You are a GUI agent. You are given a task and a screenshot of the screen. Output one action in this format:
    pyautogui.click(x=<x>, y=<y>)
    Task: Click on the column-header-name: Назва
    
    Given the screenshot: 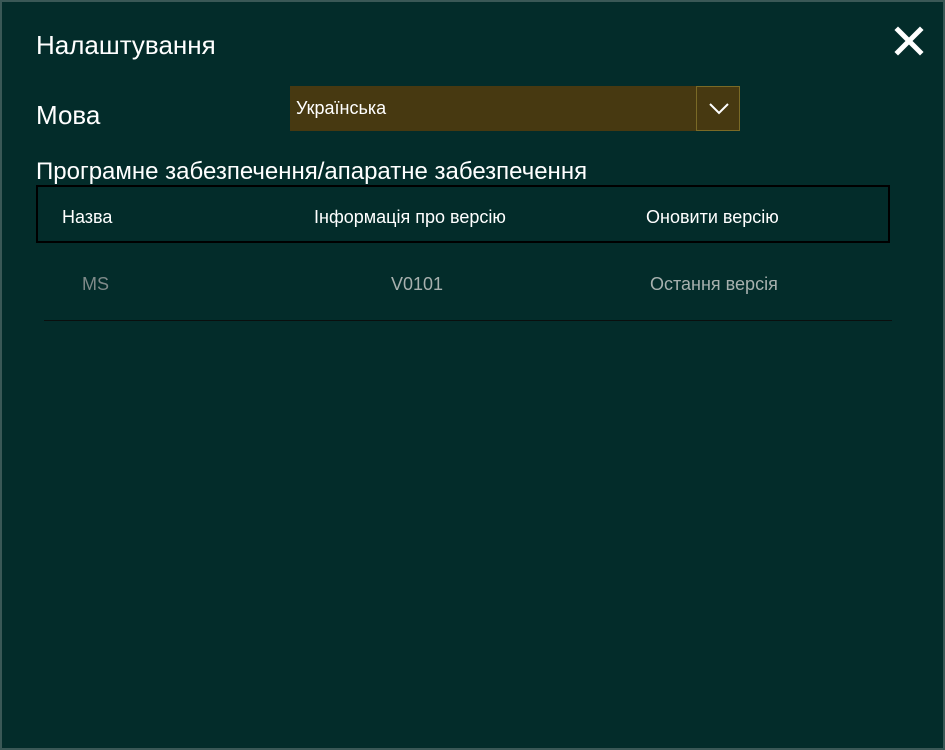 What is the action you would take?
    pyautogui.click(x=87, y=217)
    